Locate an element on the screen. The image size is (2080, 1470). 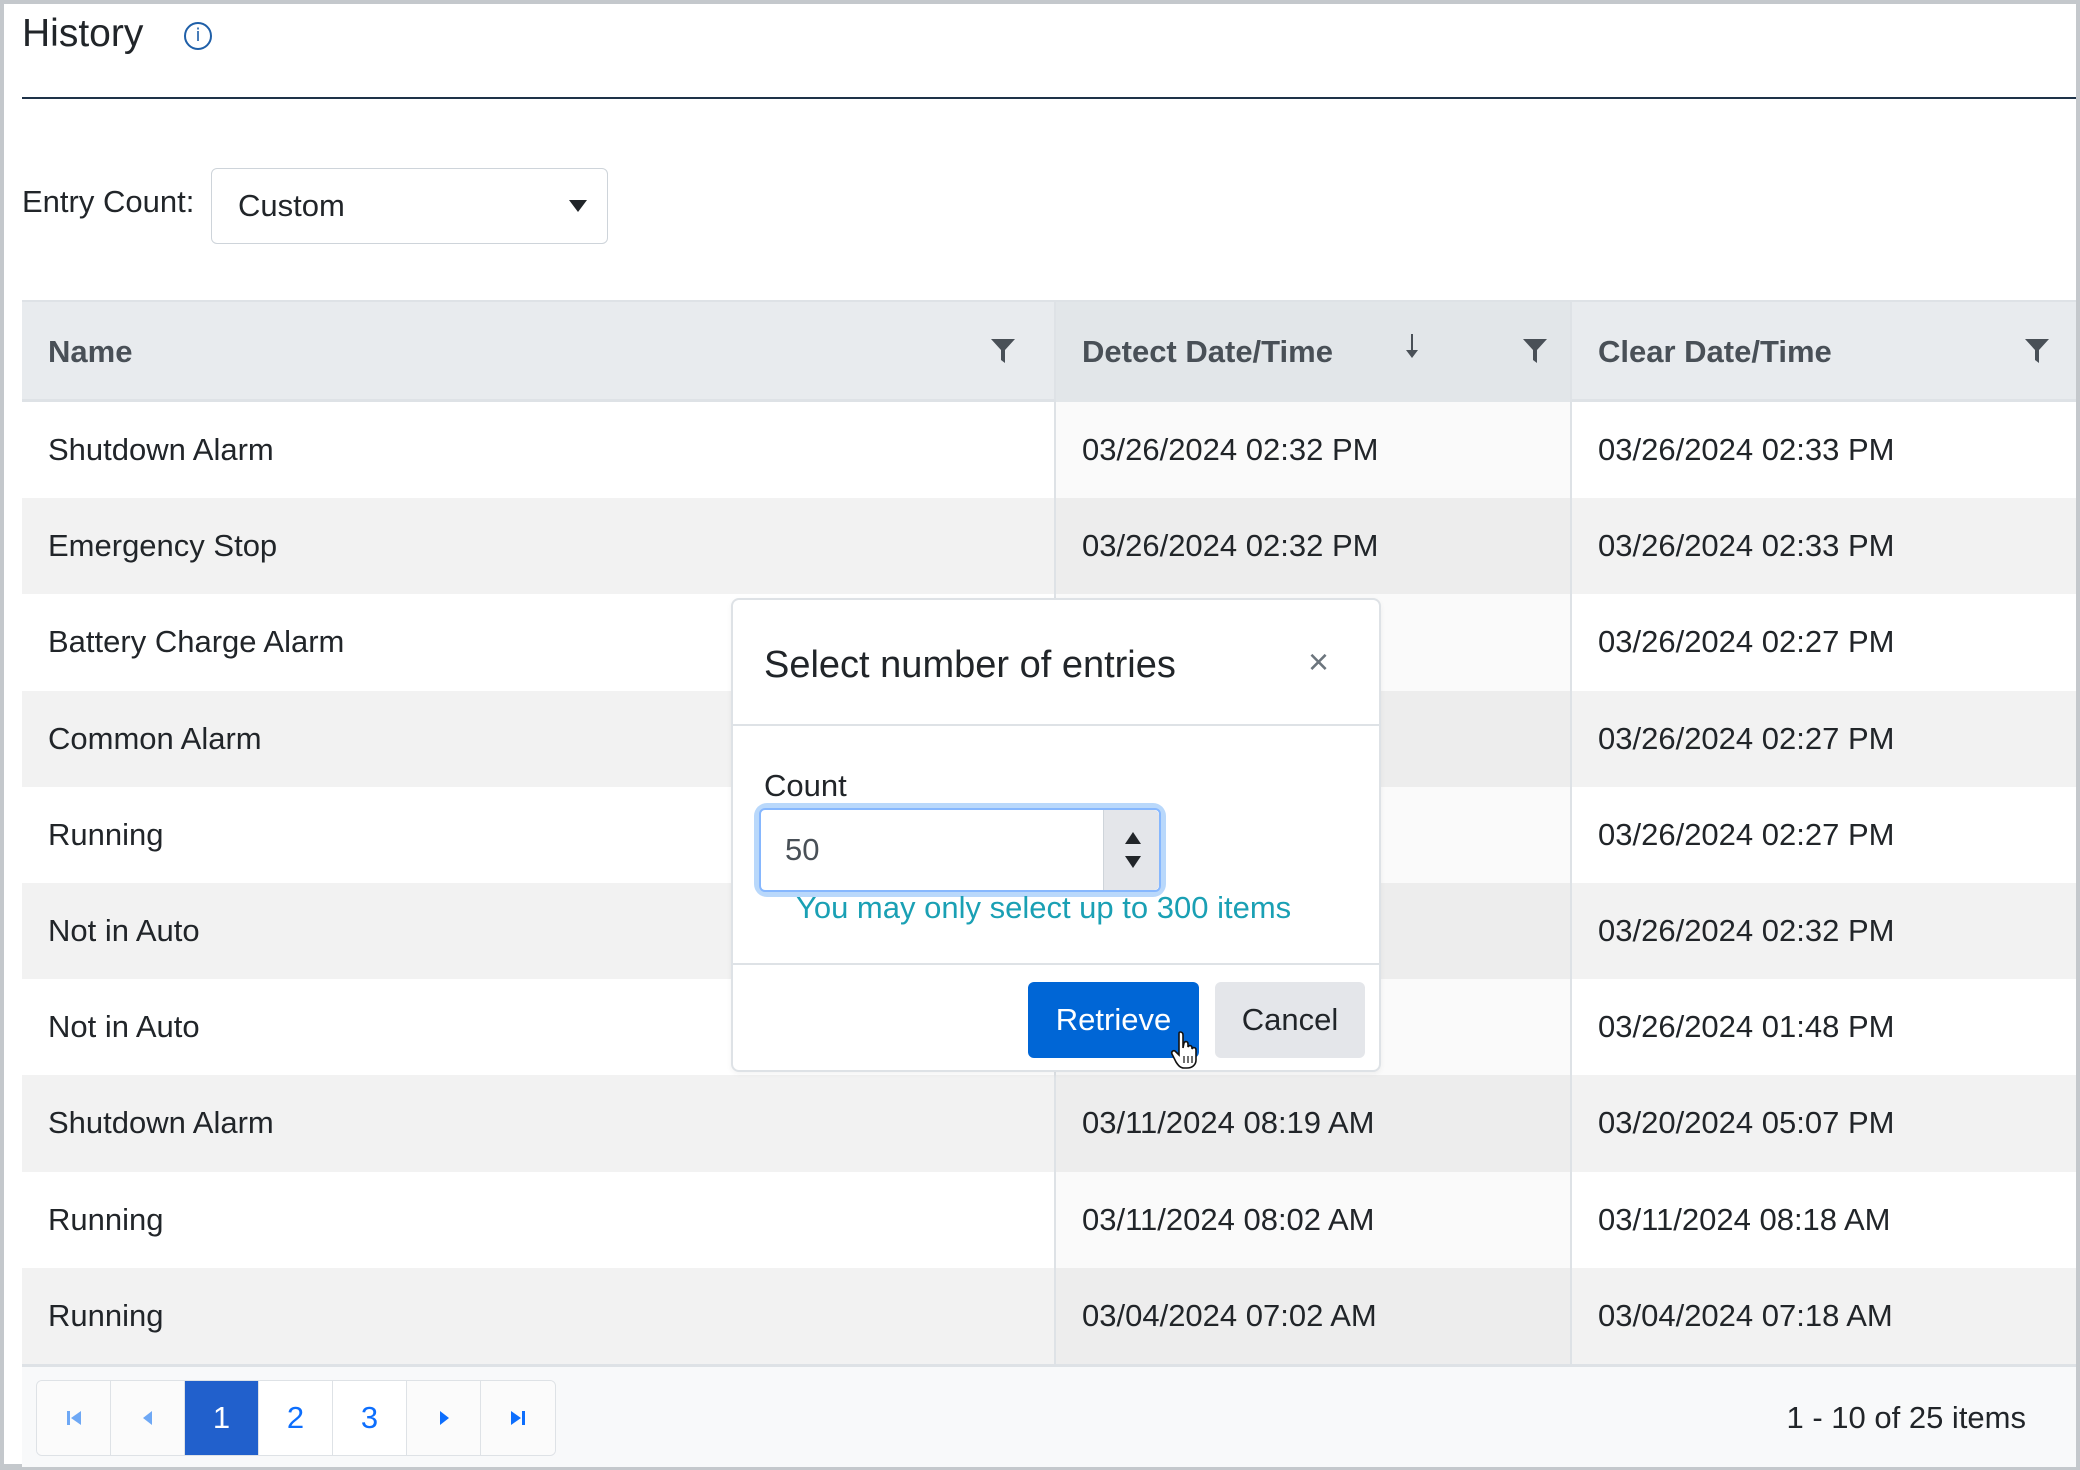
page-button-2: 2 is located at coordinates (296, 1418).